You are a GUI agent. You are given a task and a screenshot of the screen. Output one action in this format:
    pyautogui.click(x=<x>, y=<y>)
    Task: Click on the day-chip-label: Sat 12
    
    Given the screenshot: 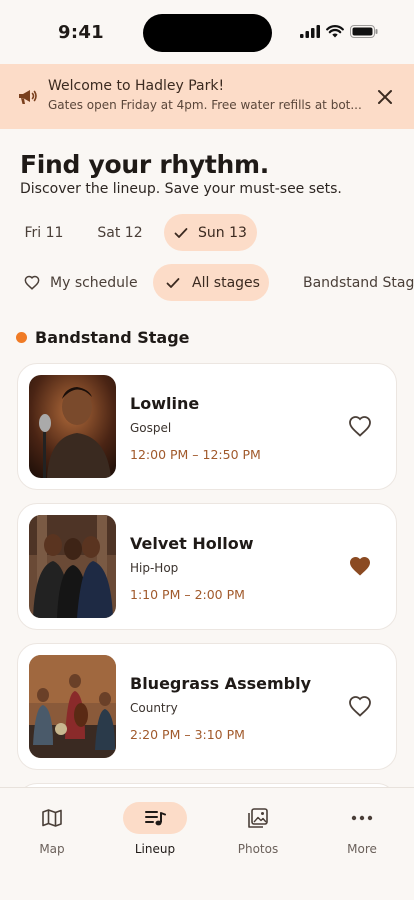 What is the action you would take?
    pyautogui.click(x=120, y=232)
    